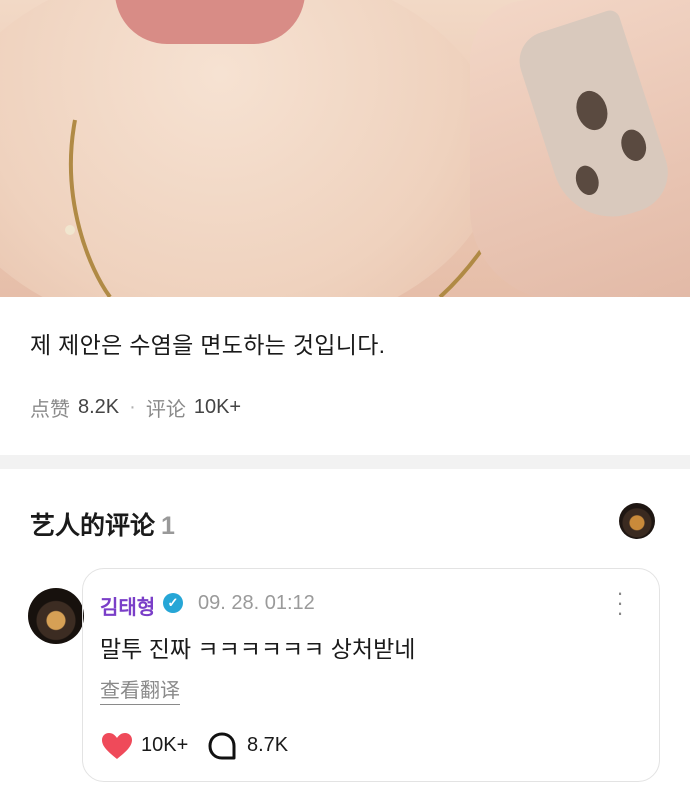 This screenshot has width=690, height=798. I want to click on post-stats: 点赞 8.2K · 评论 10K+, so click(135, 407).